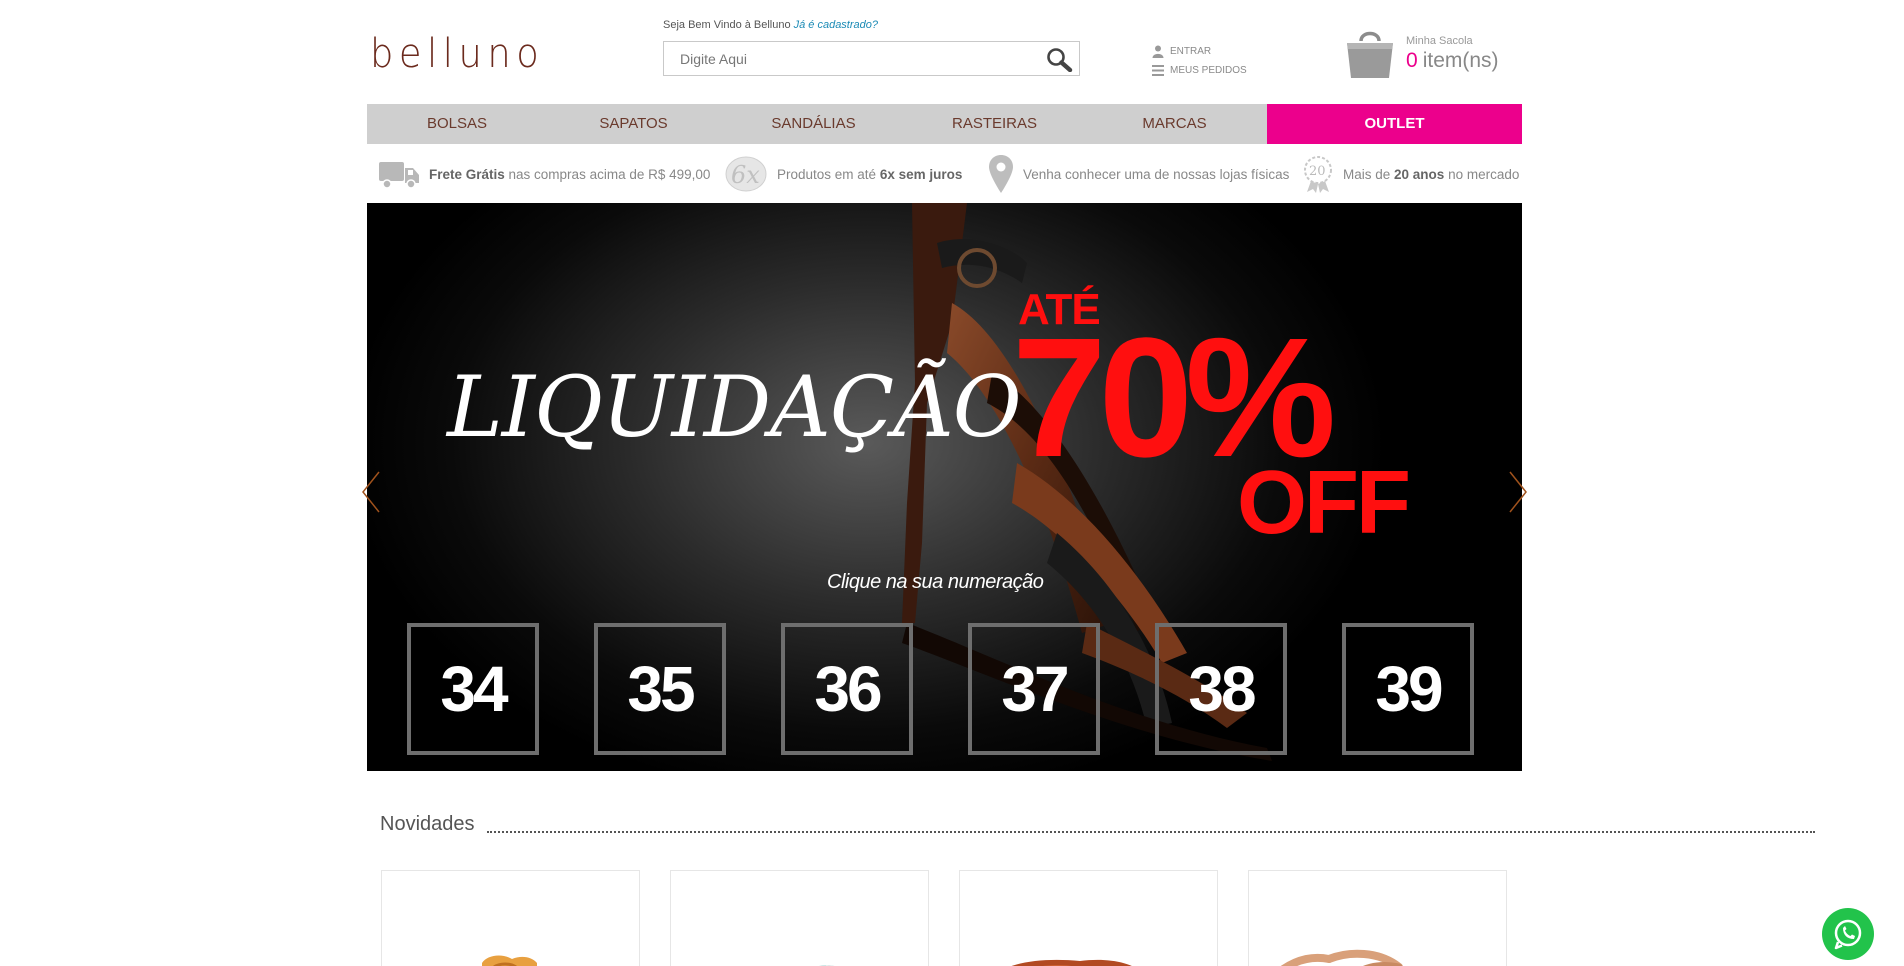  I want to click on benefit-installments-bold: 6x sem juros, so click(921, 174).